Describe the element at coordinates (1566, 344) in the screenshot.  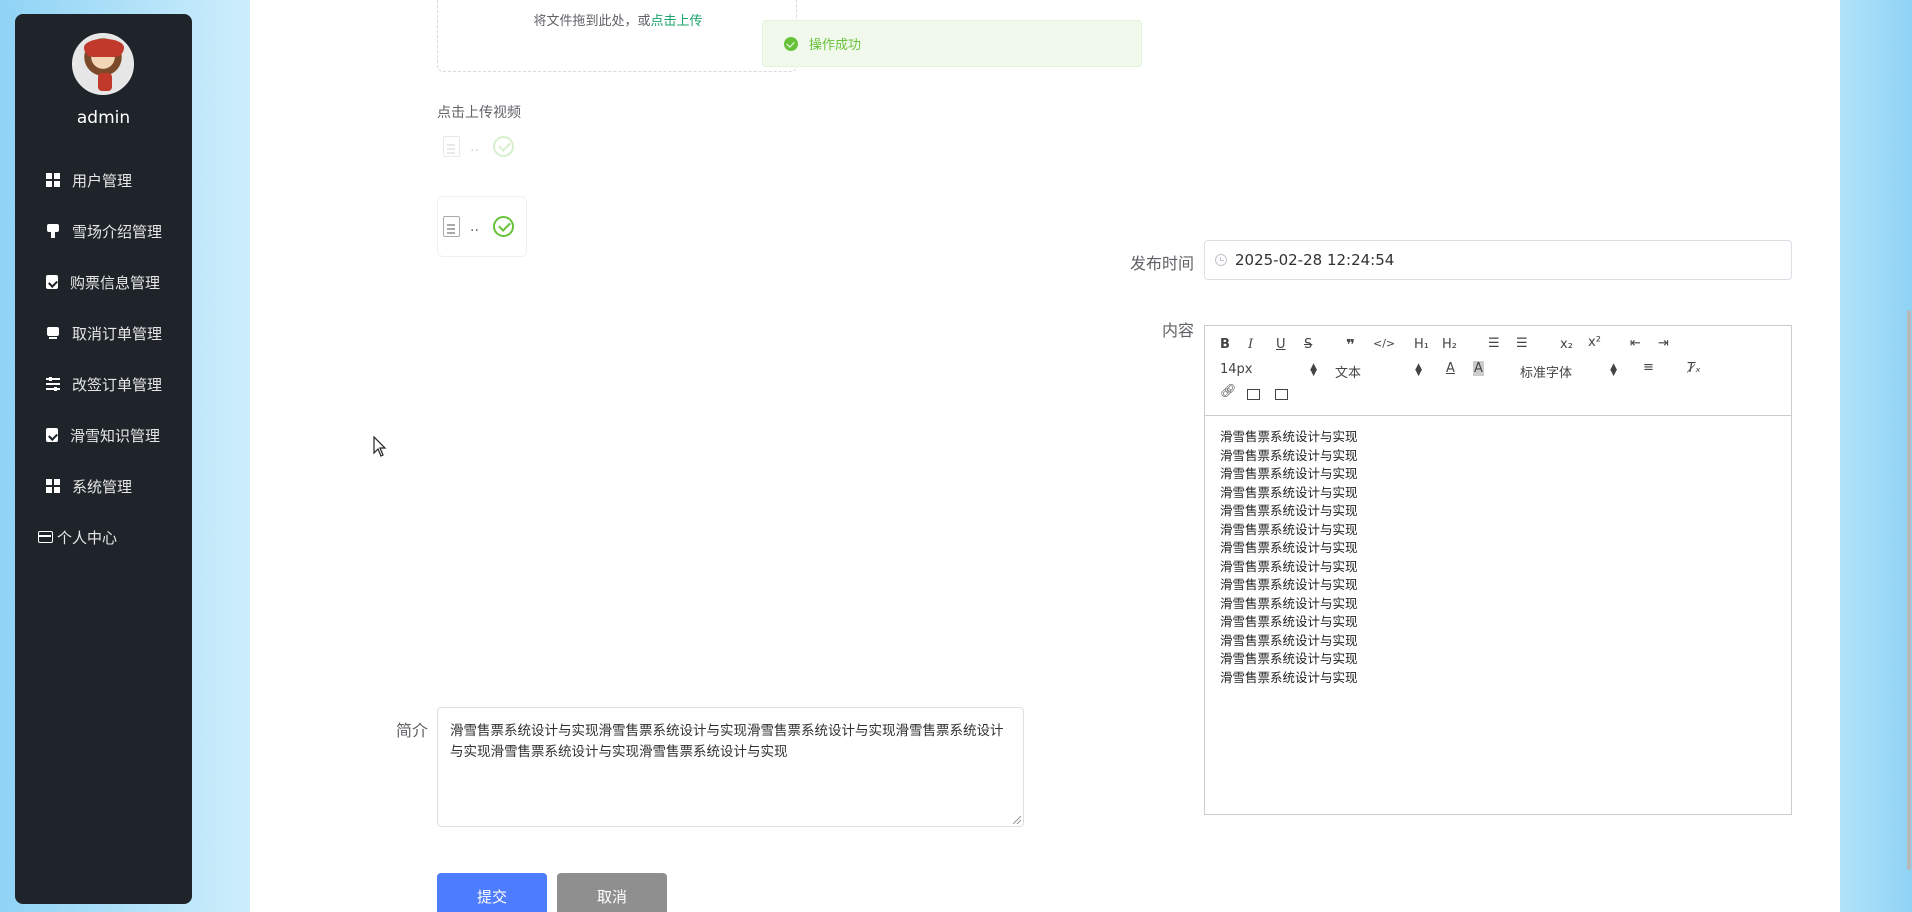
I see `subscript-icon: x₂` at that location.